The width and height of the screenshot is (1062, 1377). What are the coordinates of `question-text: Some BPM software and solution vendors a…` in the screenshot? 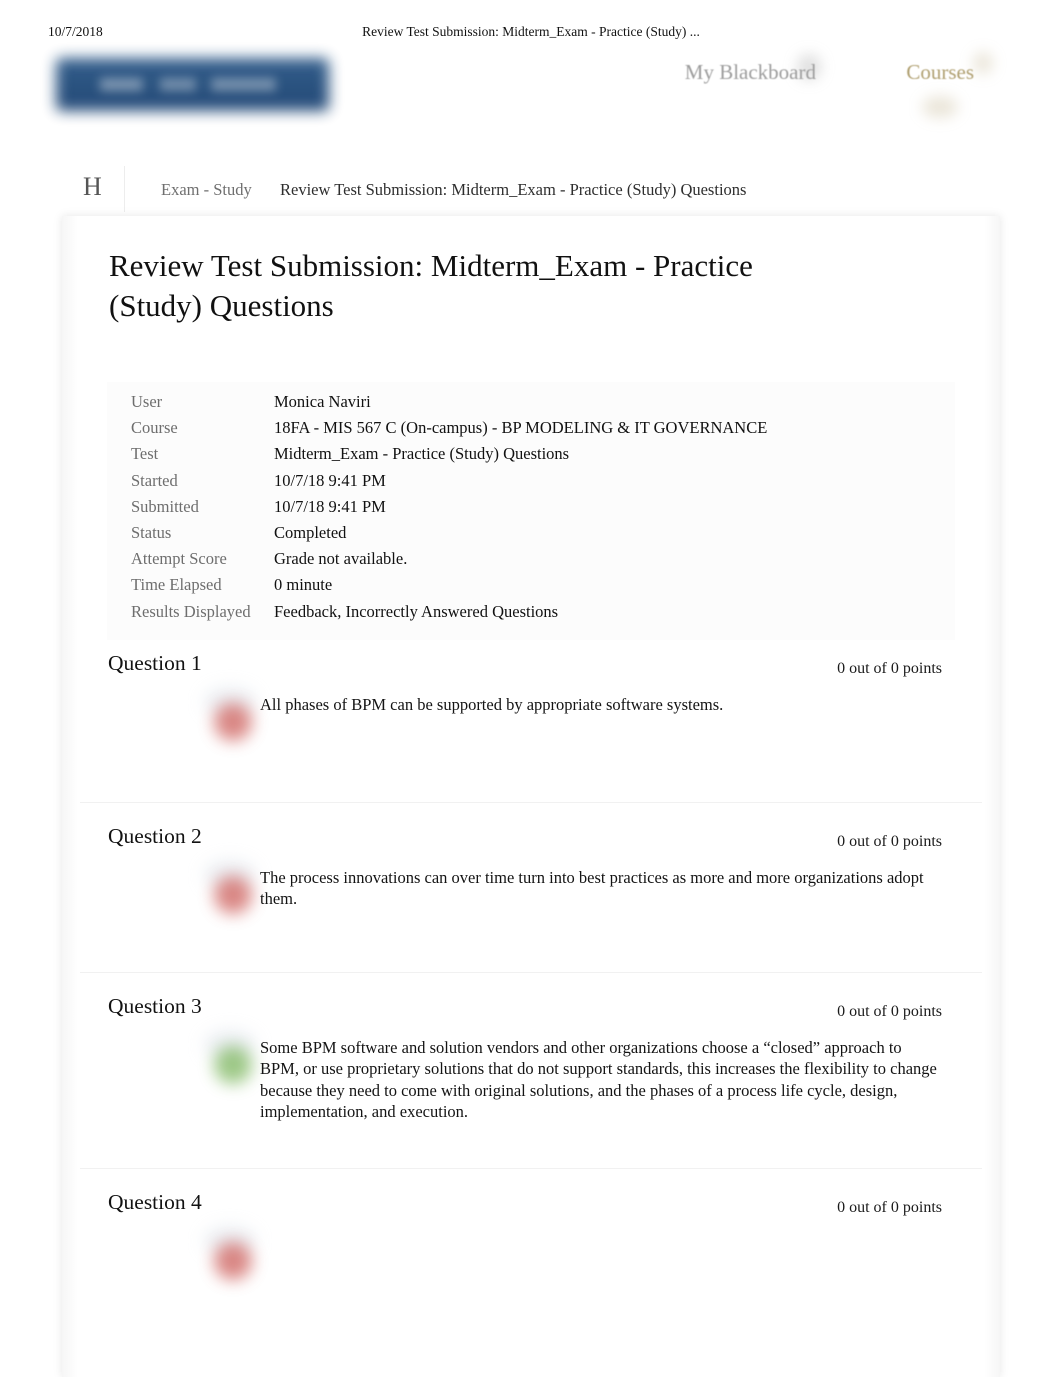 It's located at (598, 1080).